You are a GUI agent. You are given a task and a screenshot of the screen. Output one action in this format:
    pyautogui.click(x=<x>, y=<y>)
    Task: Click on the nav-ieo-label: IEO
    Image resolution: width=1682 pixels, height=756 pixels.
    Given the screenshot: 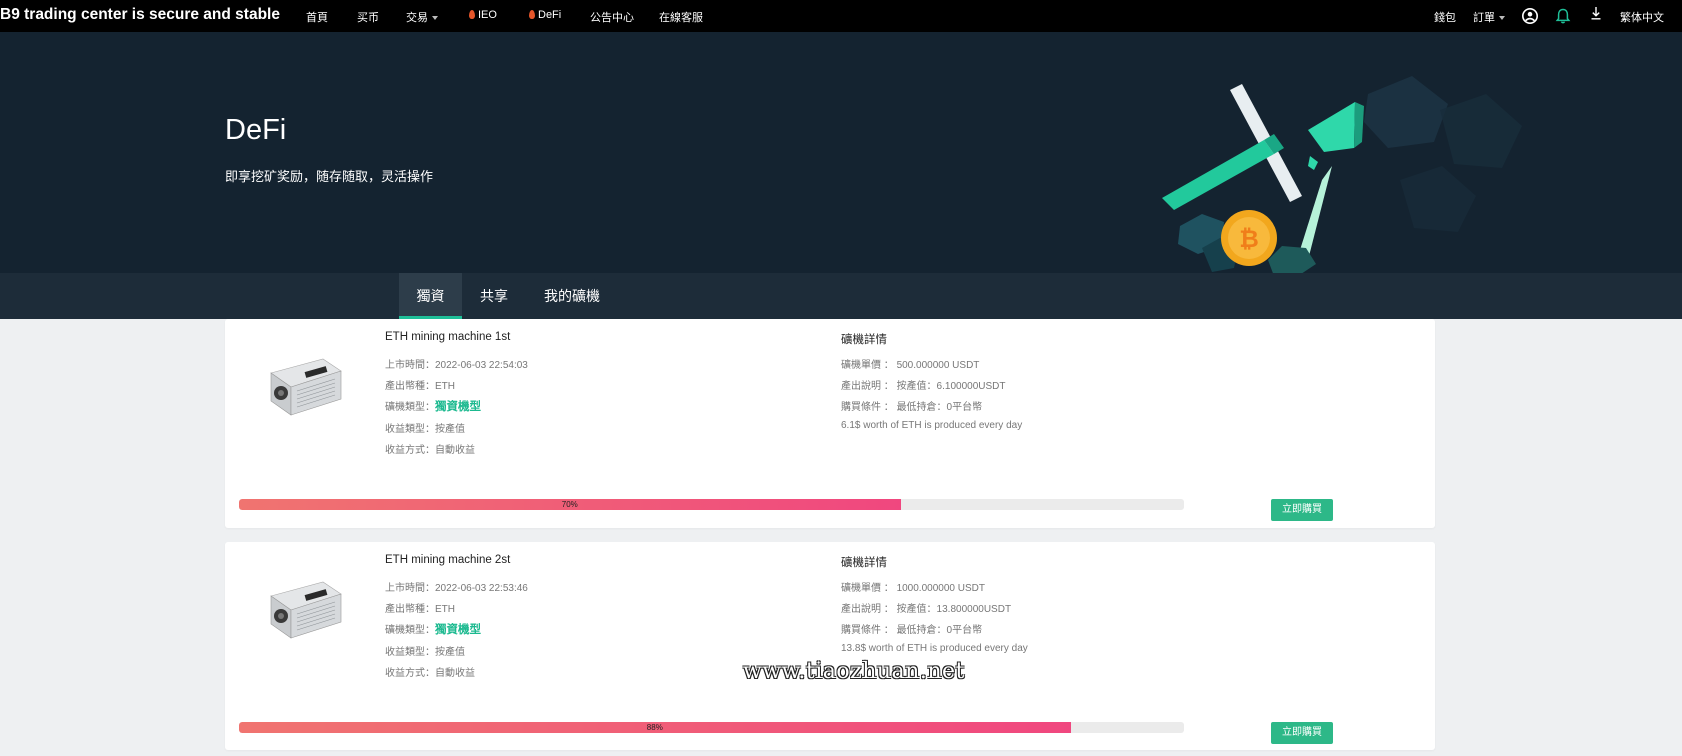 What is the action you would take?
    pyautogui.click(x=487, y=15)
    